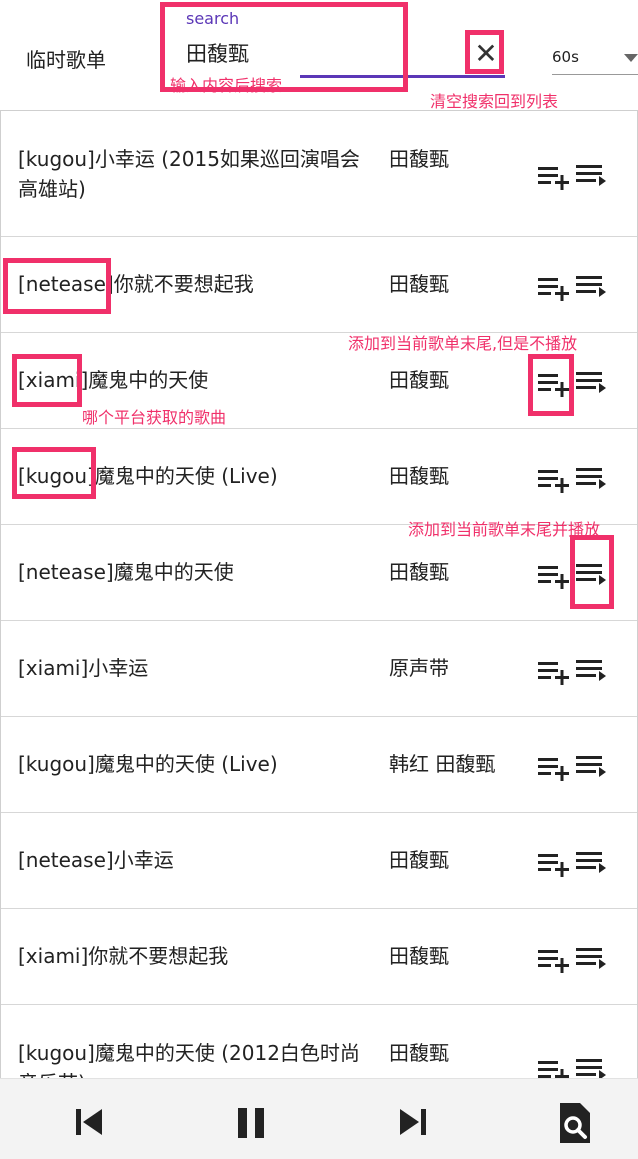  Describe the element at coordinates (319, 1118) in the screenshot. I see `player-bar` at that location.